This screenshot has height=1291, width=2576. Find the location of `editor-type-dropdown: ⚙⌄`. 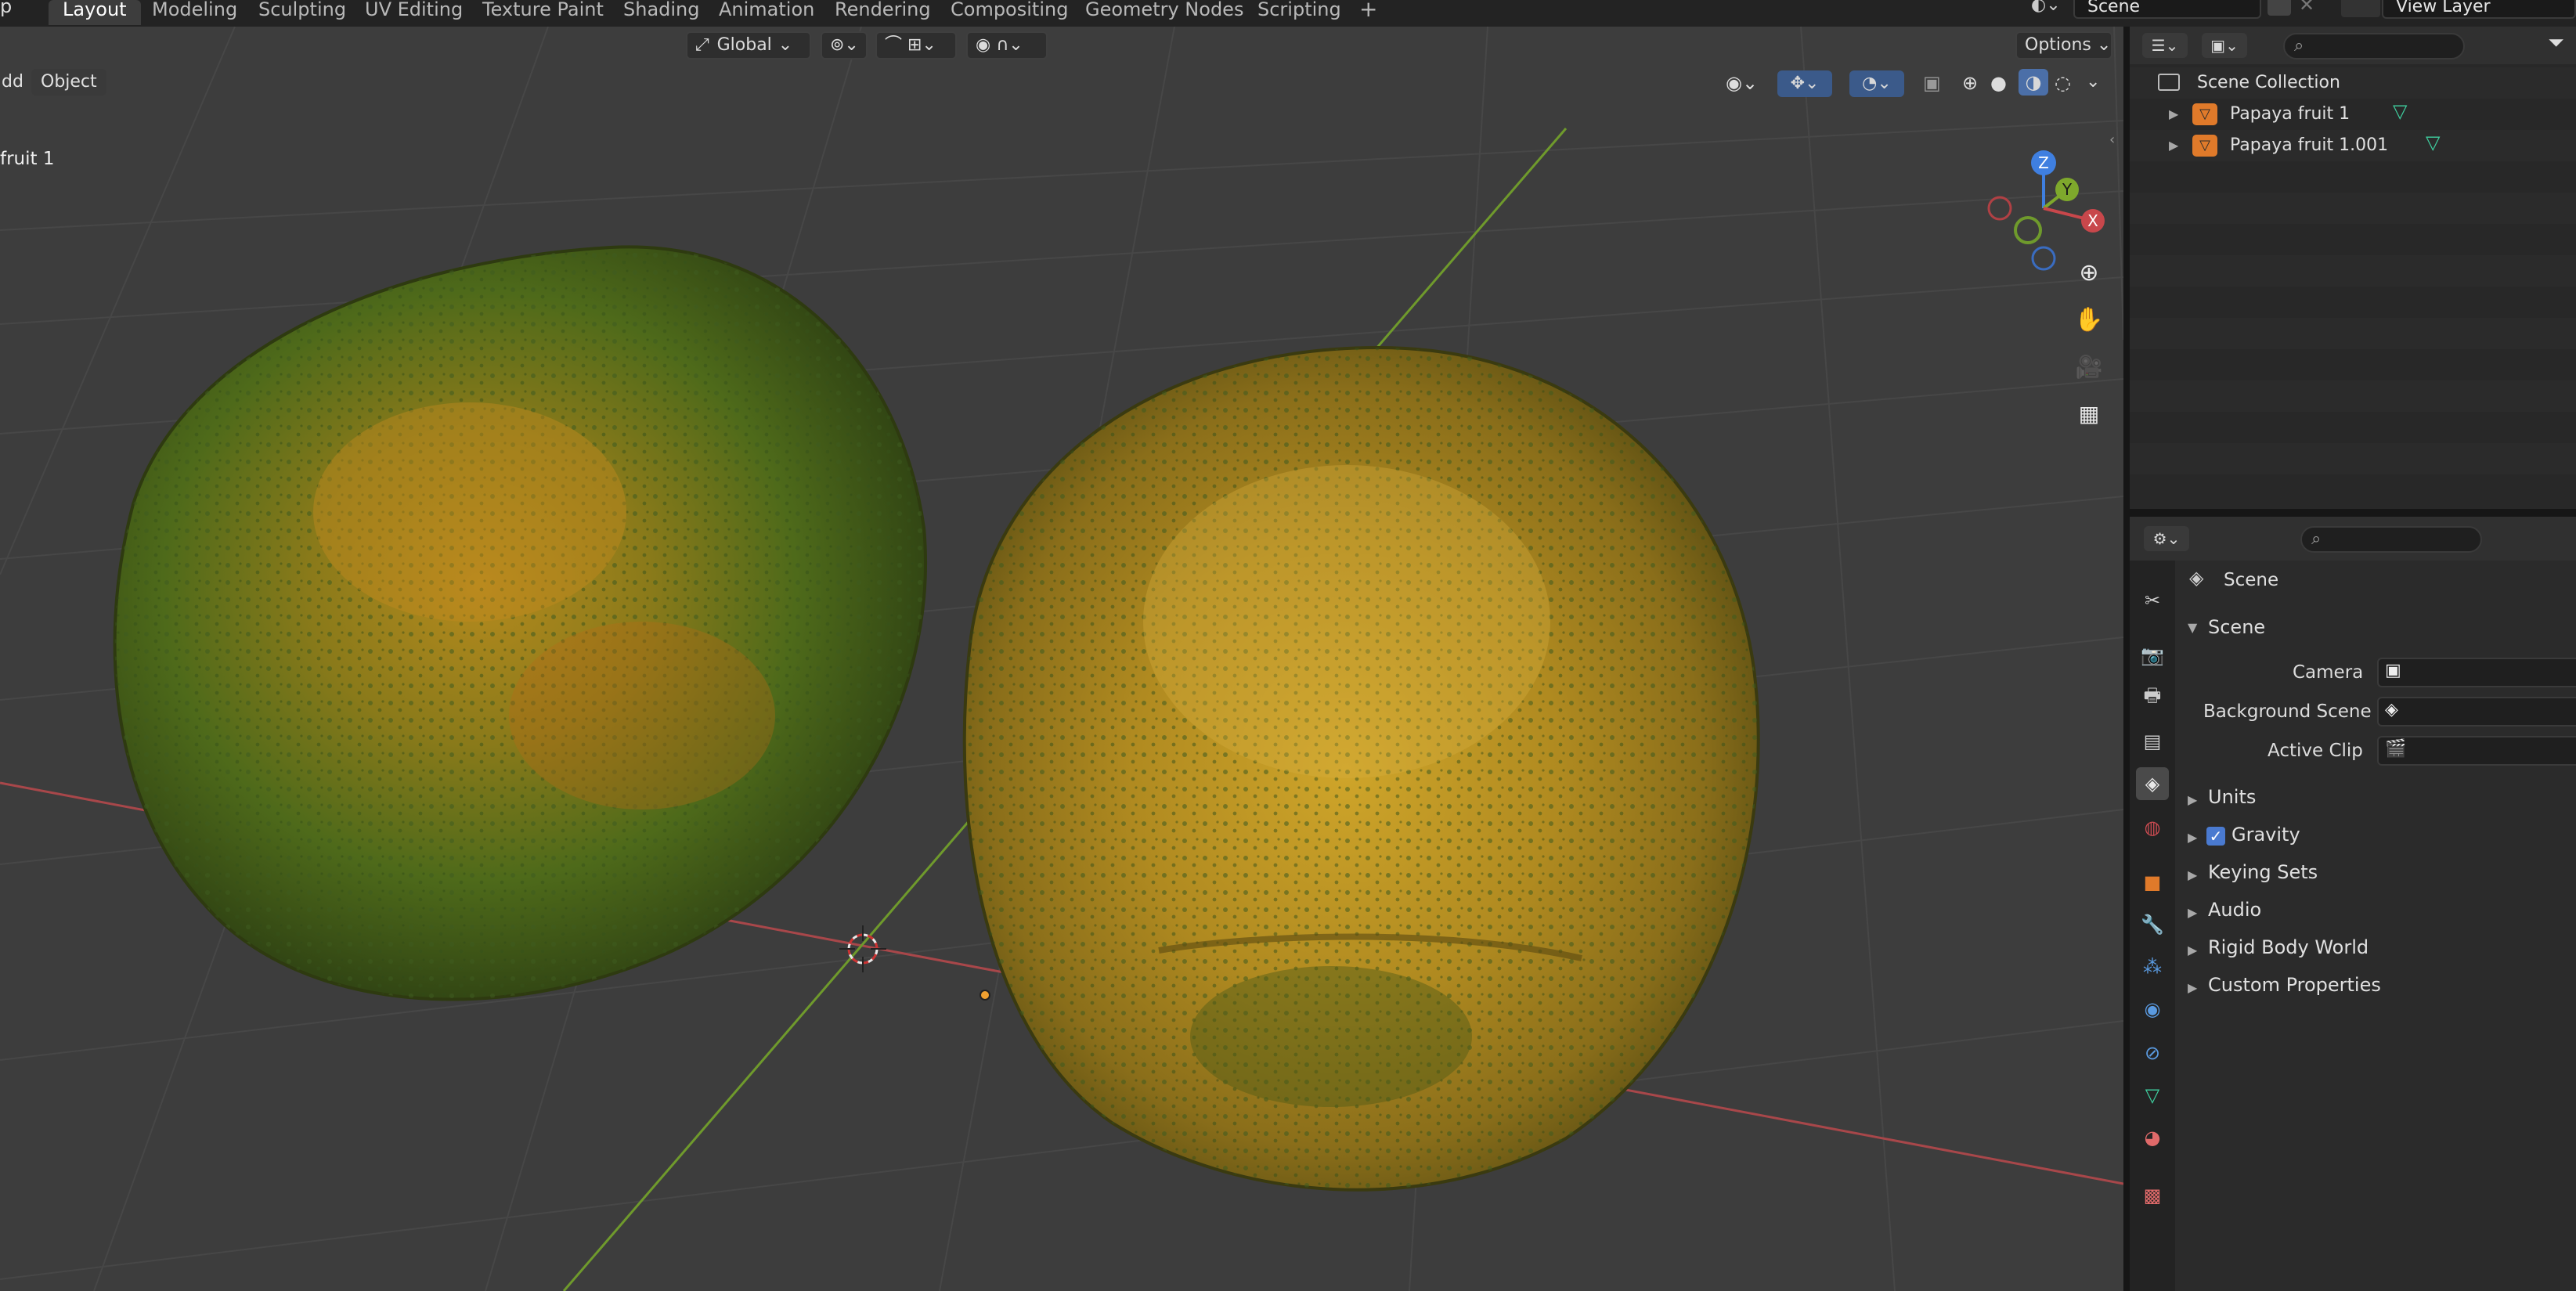

editor-type-dropdown: ⚙⌄ is located at coordinates (2166, 538).